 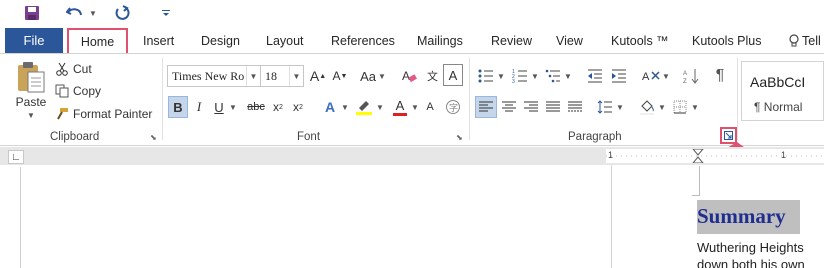 What do you see at coordinates (278, 107) in the screenshot?
I see `subscript-button: x2` at bounding box center [278, 107].